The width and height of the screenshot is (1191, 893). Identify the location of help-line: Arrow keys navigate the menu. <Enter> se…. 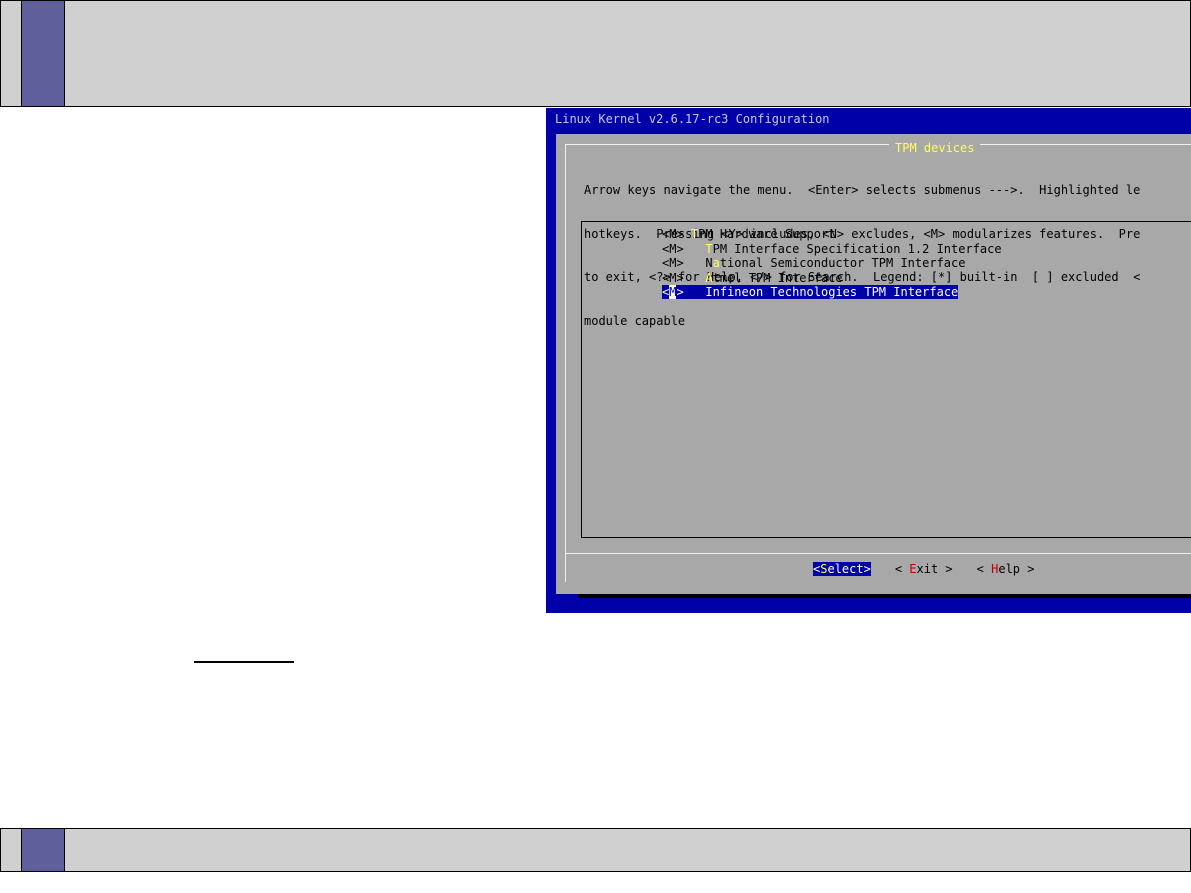
(862, 190).